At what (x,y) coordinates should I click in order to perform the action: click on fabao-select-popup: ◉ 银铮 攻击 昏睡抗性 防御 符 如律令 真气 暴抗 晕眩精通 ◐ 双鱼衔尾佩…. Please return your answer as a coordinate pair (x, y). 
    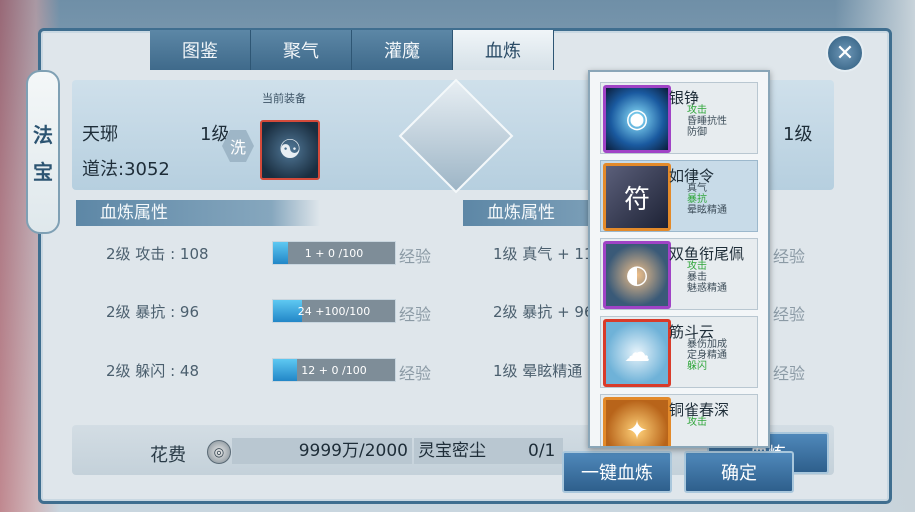
    Looking at the image, I should click on (679, 259).